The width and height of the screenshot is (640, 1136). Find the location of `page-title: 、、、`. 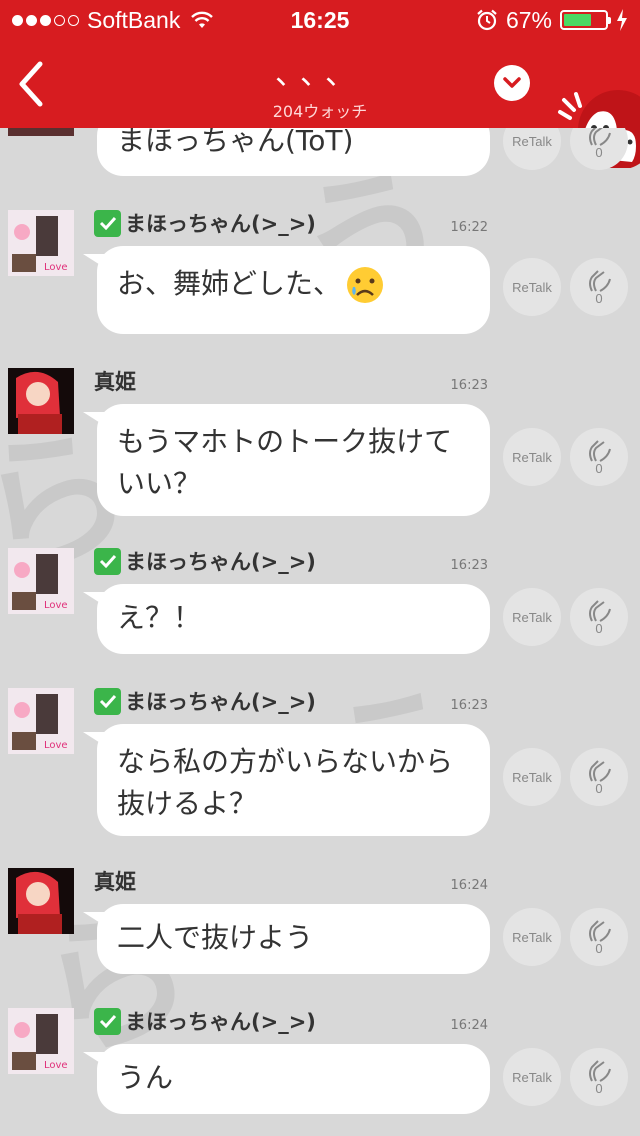

page-title: 、、、 is located at coordinates (320, 74).